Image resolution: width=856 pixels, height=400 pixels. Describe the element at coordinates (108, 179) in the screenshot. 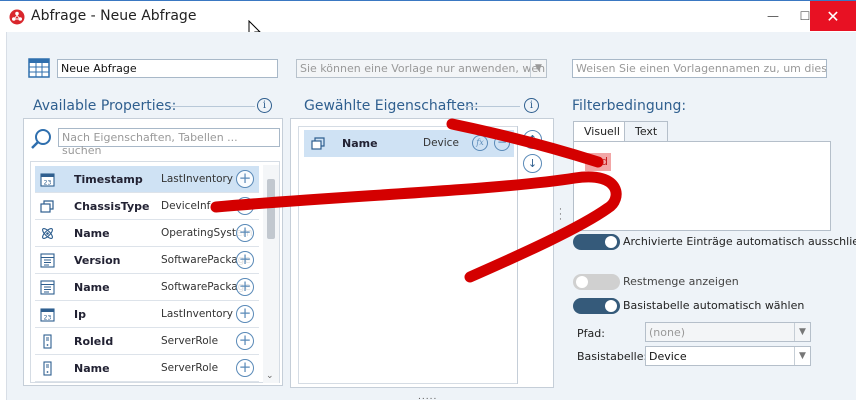

I see `property-name: Timestamp` at that location.